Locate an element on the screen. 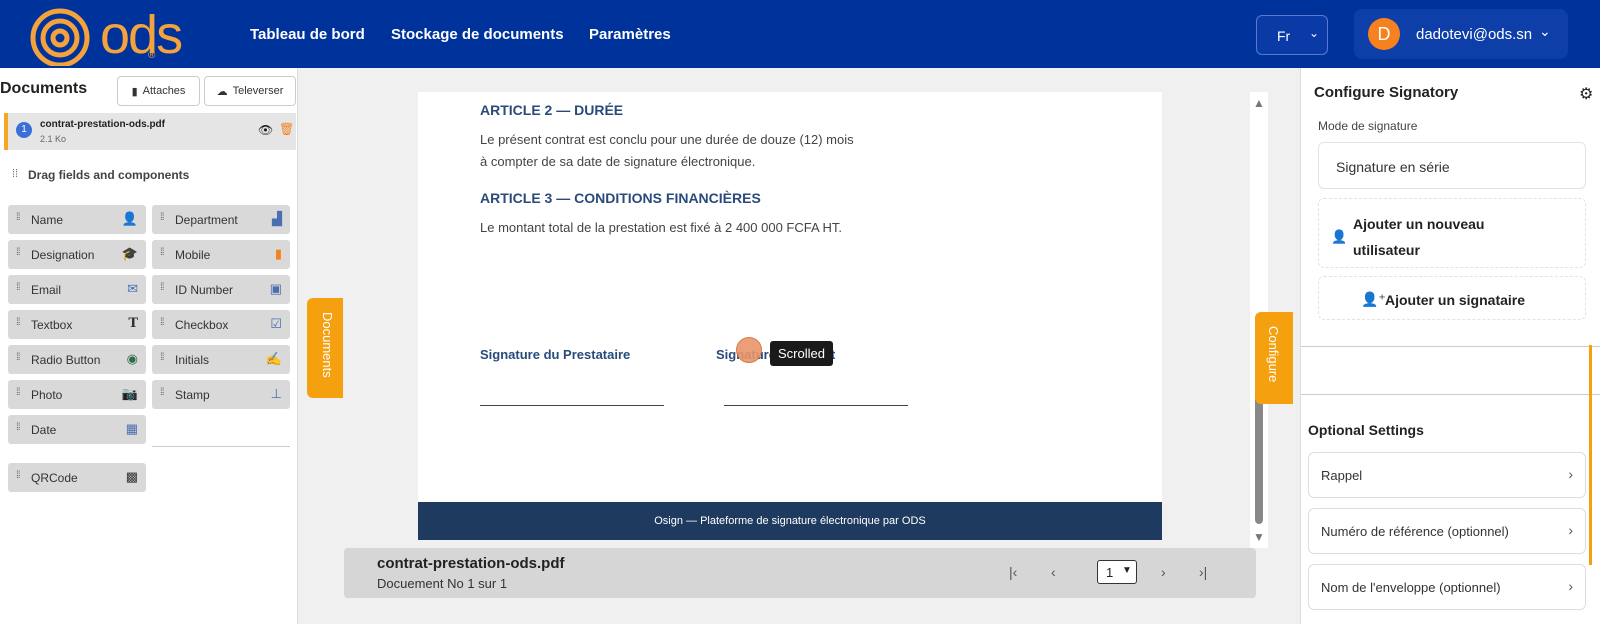  calendar-icon: ▦ is located at coordinates (131, 428).